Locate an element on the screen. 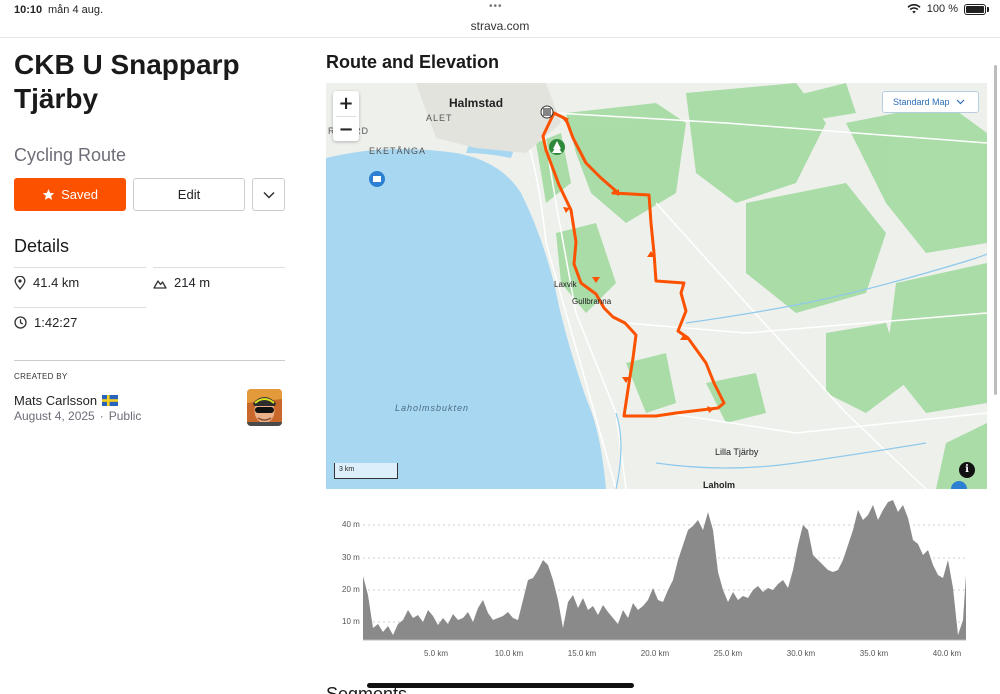 The image size is (1000, 694). x-tick-15: 15.0 km is located at coordinates (582, 653).